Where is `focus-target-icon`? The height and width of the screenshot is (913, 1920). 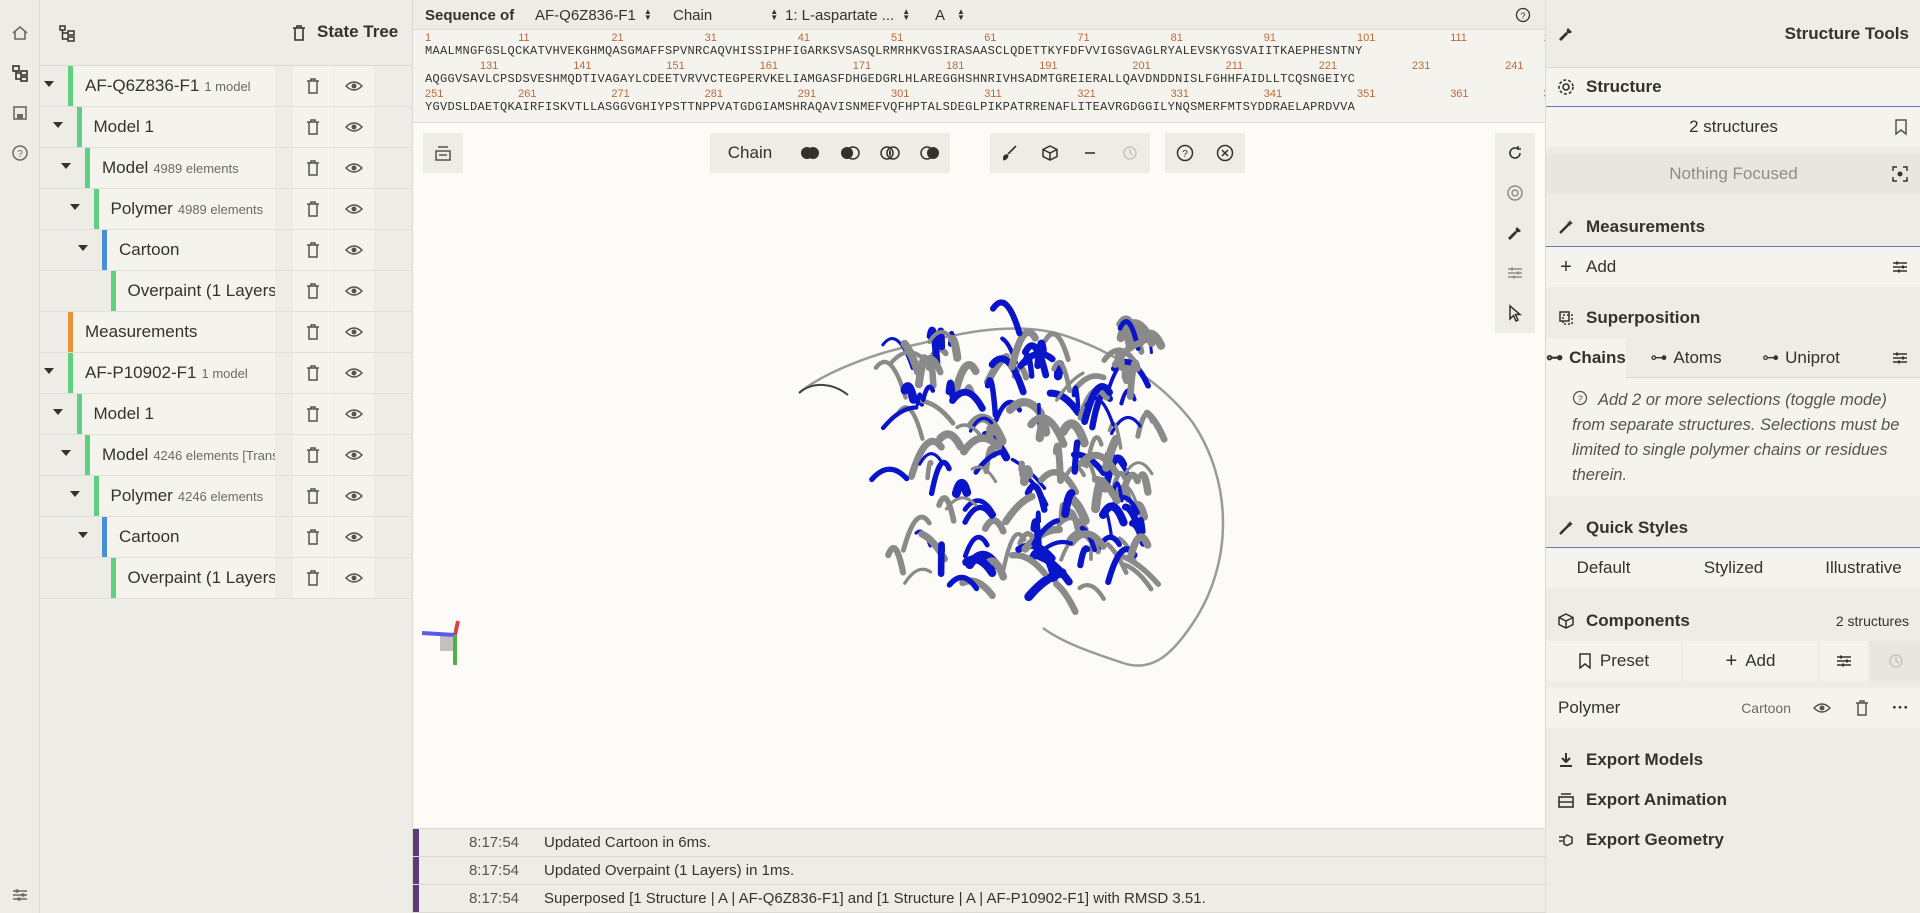 focus-target-icon is located at coordinates (1900, 174).